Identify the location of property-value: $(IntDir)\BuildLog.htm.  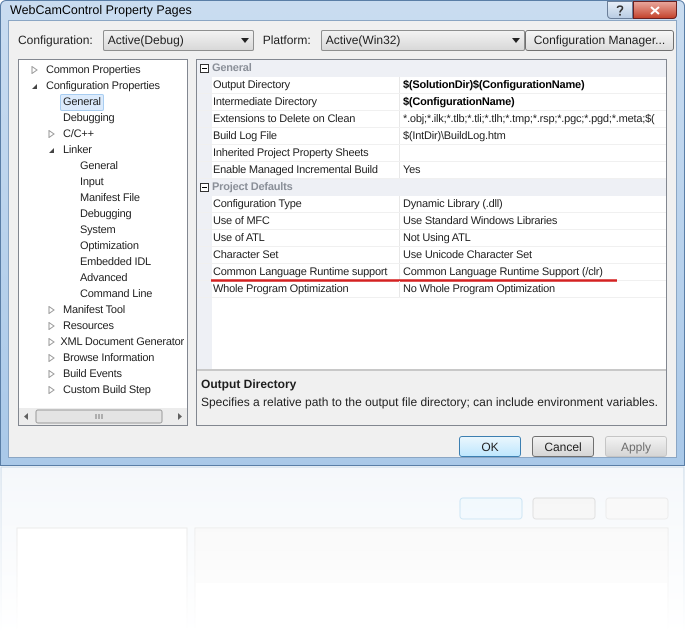
(454, 136).